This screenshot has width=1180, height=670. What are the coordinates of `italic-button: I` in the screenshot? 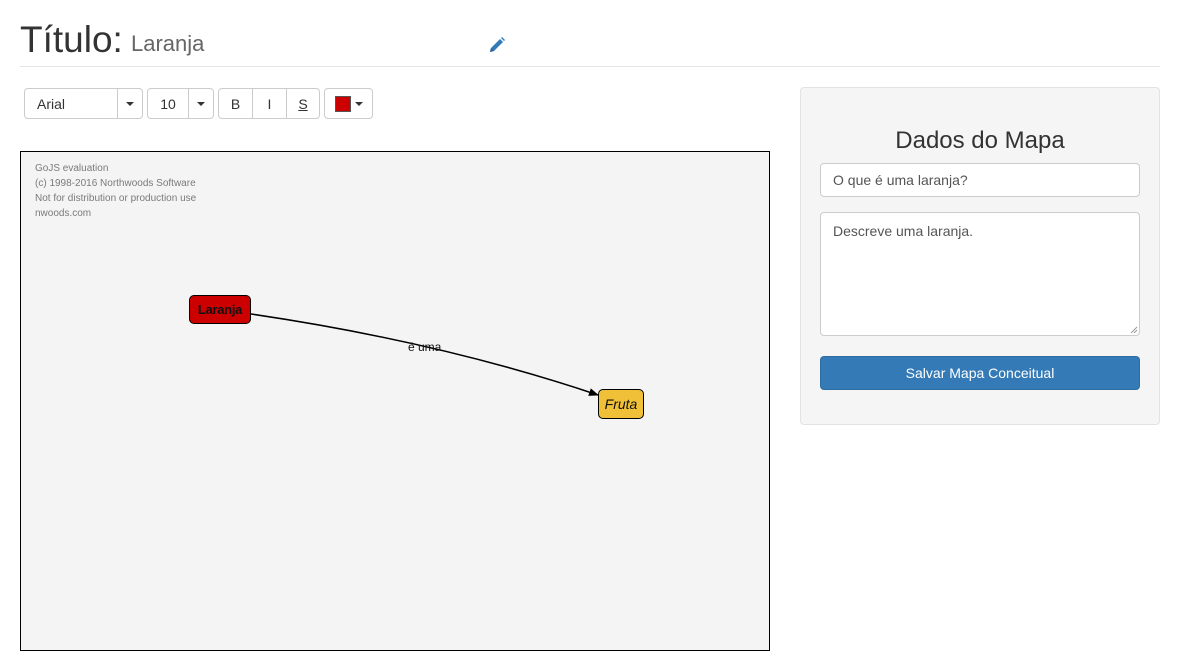 It's located at (269, 103).